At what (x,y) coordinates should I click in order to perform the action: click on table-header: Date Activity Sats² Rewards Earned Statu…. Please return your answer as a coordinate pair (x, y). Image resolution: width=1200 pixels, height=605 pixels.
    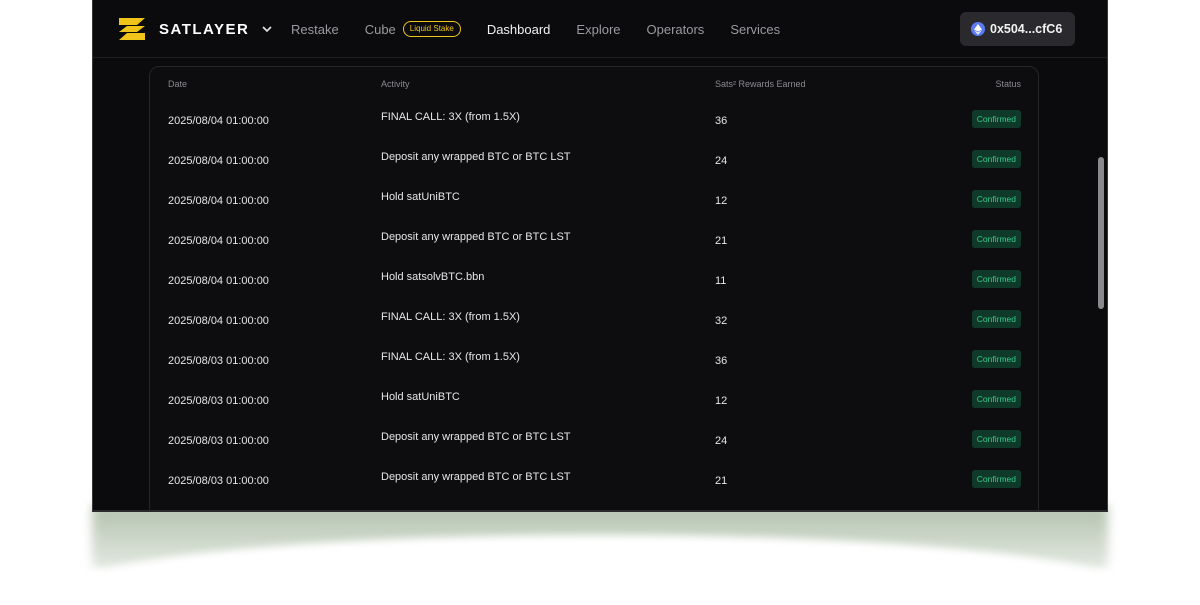
    Looking at the image, I should click on (594, 84).